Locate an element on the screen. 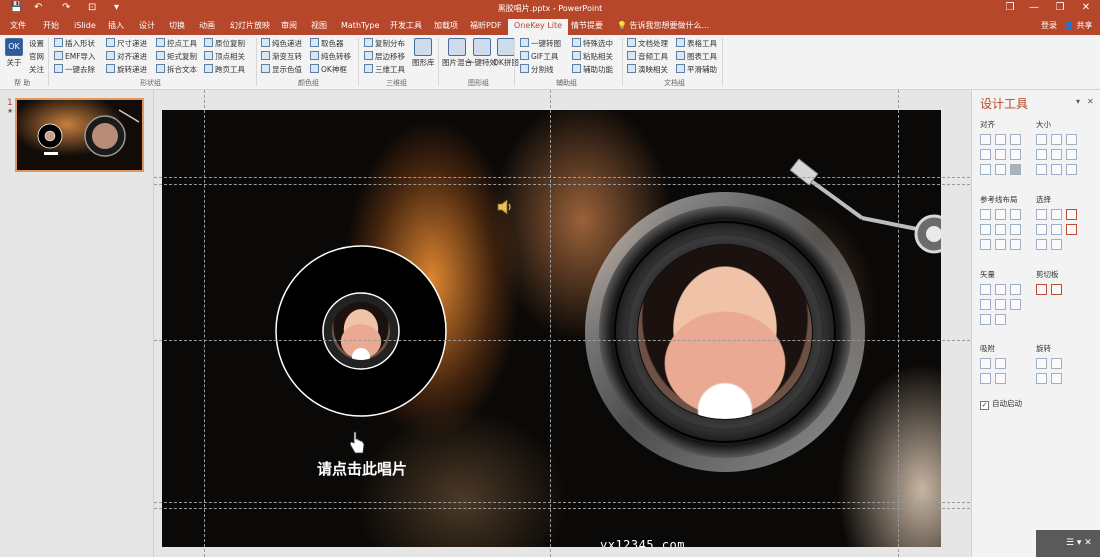 Image resolution: width=1100 pixels, height=557 pixels. split-merge-text-button: 拆合文本 is located at coordinates (176, 69).